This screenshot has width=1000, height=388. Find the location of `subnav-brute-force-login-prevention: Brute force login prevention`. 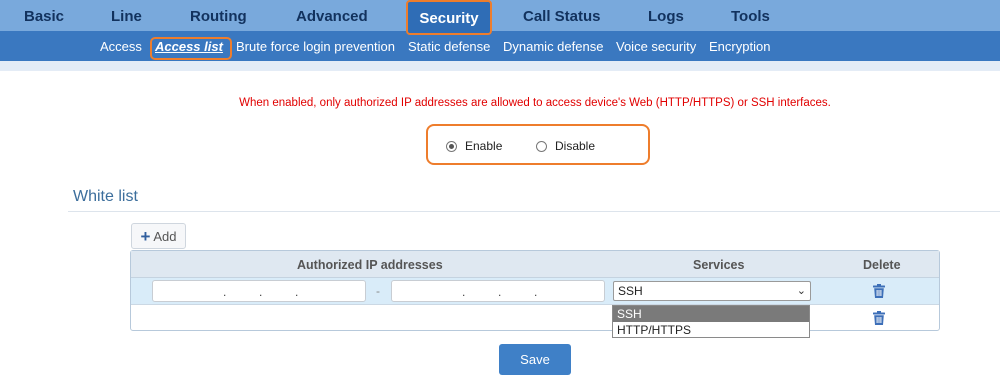

subnav-brute-force-login-prevention: Brute force login prevention is located at coordinates (315, 46).